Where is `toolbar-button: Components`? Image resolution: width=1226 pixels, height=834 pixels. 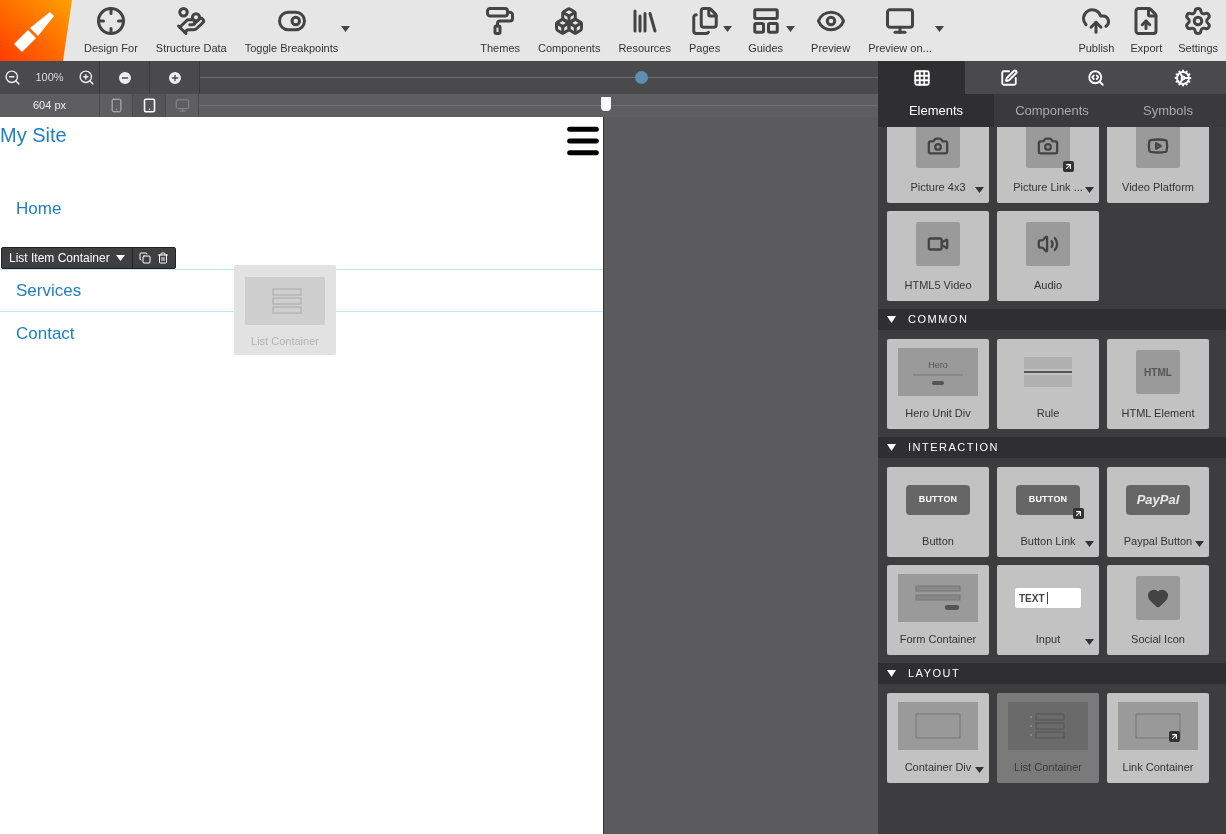 toolbar-button: Components is located at coordinates (569, 30).